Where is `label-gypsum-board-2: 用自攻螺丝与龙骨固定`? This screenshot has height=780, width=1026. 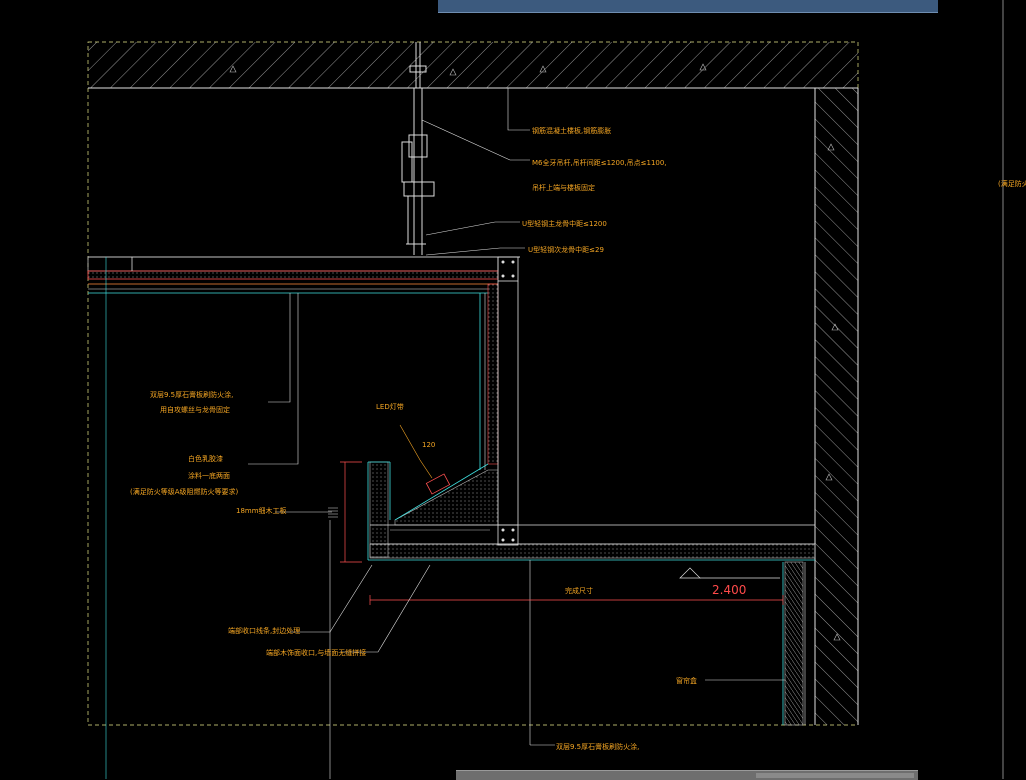
label-gypsum-board-2: 用自攻螺丝与龙骨固定 is located at coordinates (195, 409).